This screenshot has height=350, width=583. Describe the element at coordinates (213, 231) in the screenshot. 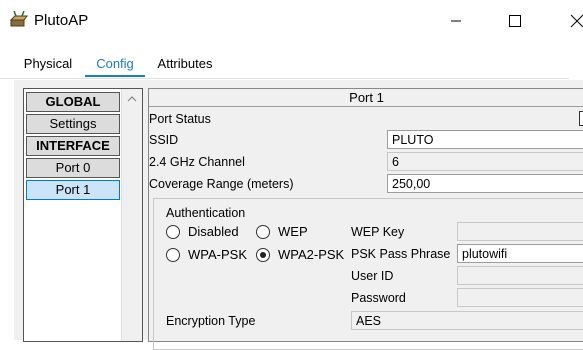

I see `radio-disabled-label: Disabled` at that location.